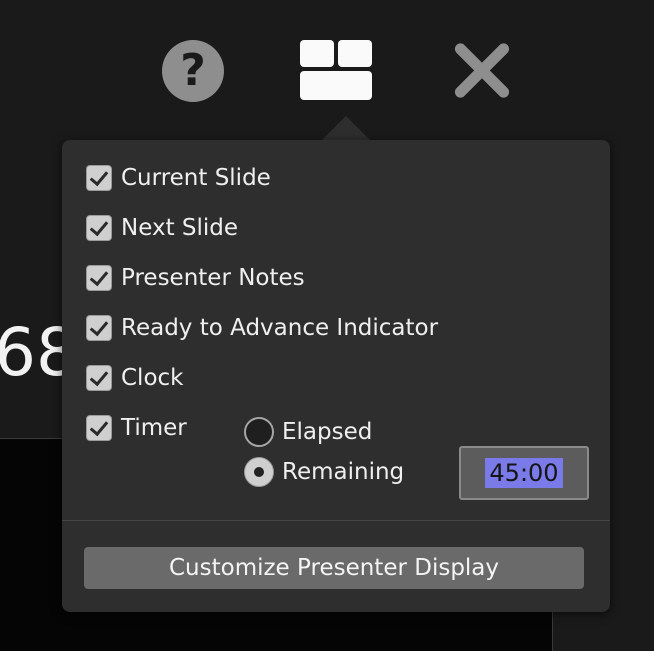 The width and height of the screenshot is (654, 651). Describe the element at coordinates (259, 432) in the screenshot. I see `elapsed-radio` at that location.